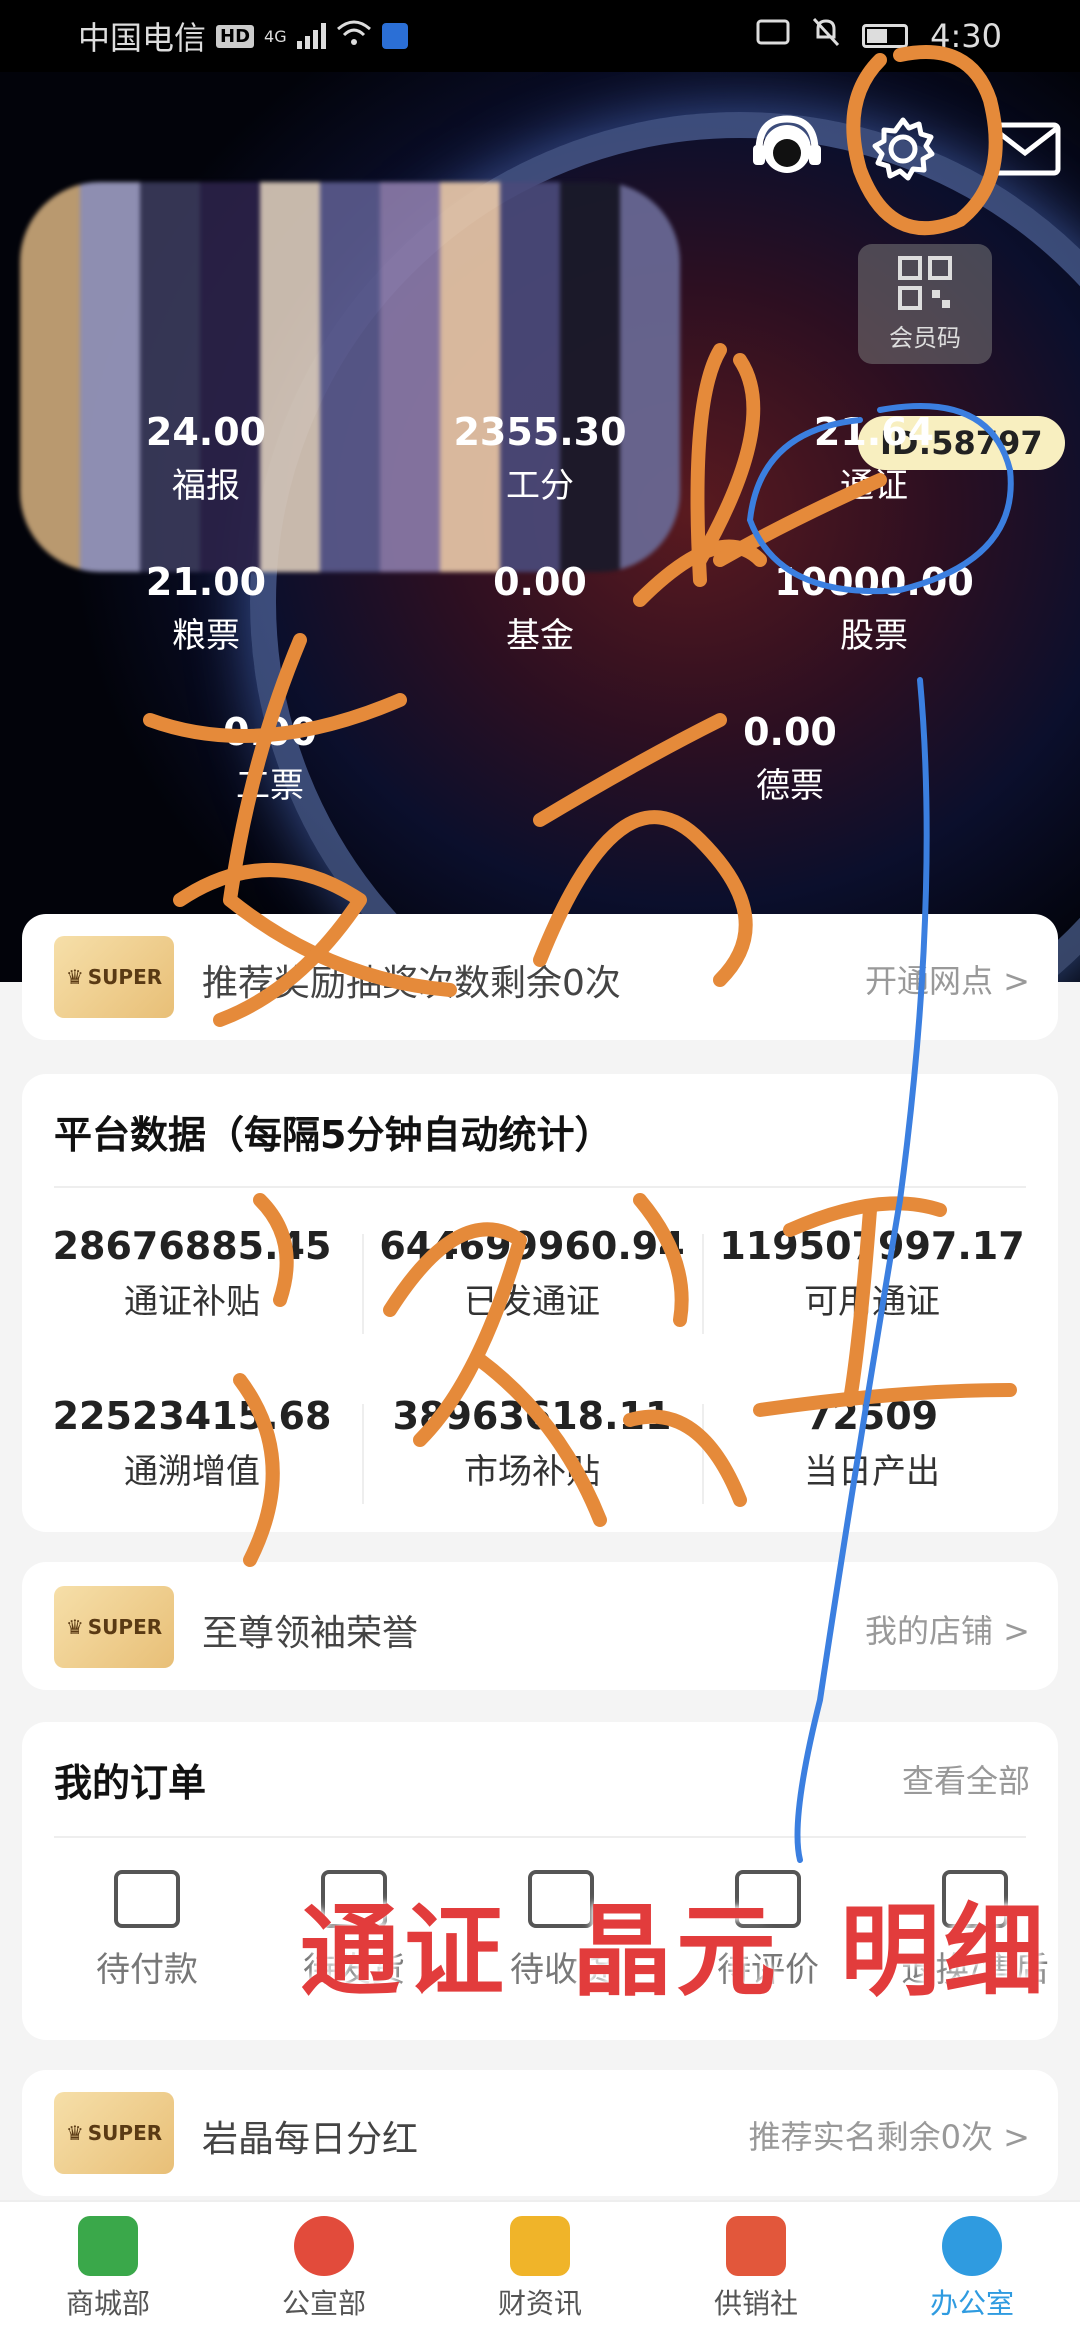 This screenshot has width=1080, height=2340. I want to click on my-shop-link: 我的店铺 >, so click(947, 1629).